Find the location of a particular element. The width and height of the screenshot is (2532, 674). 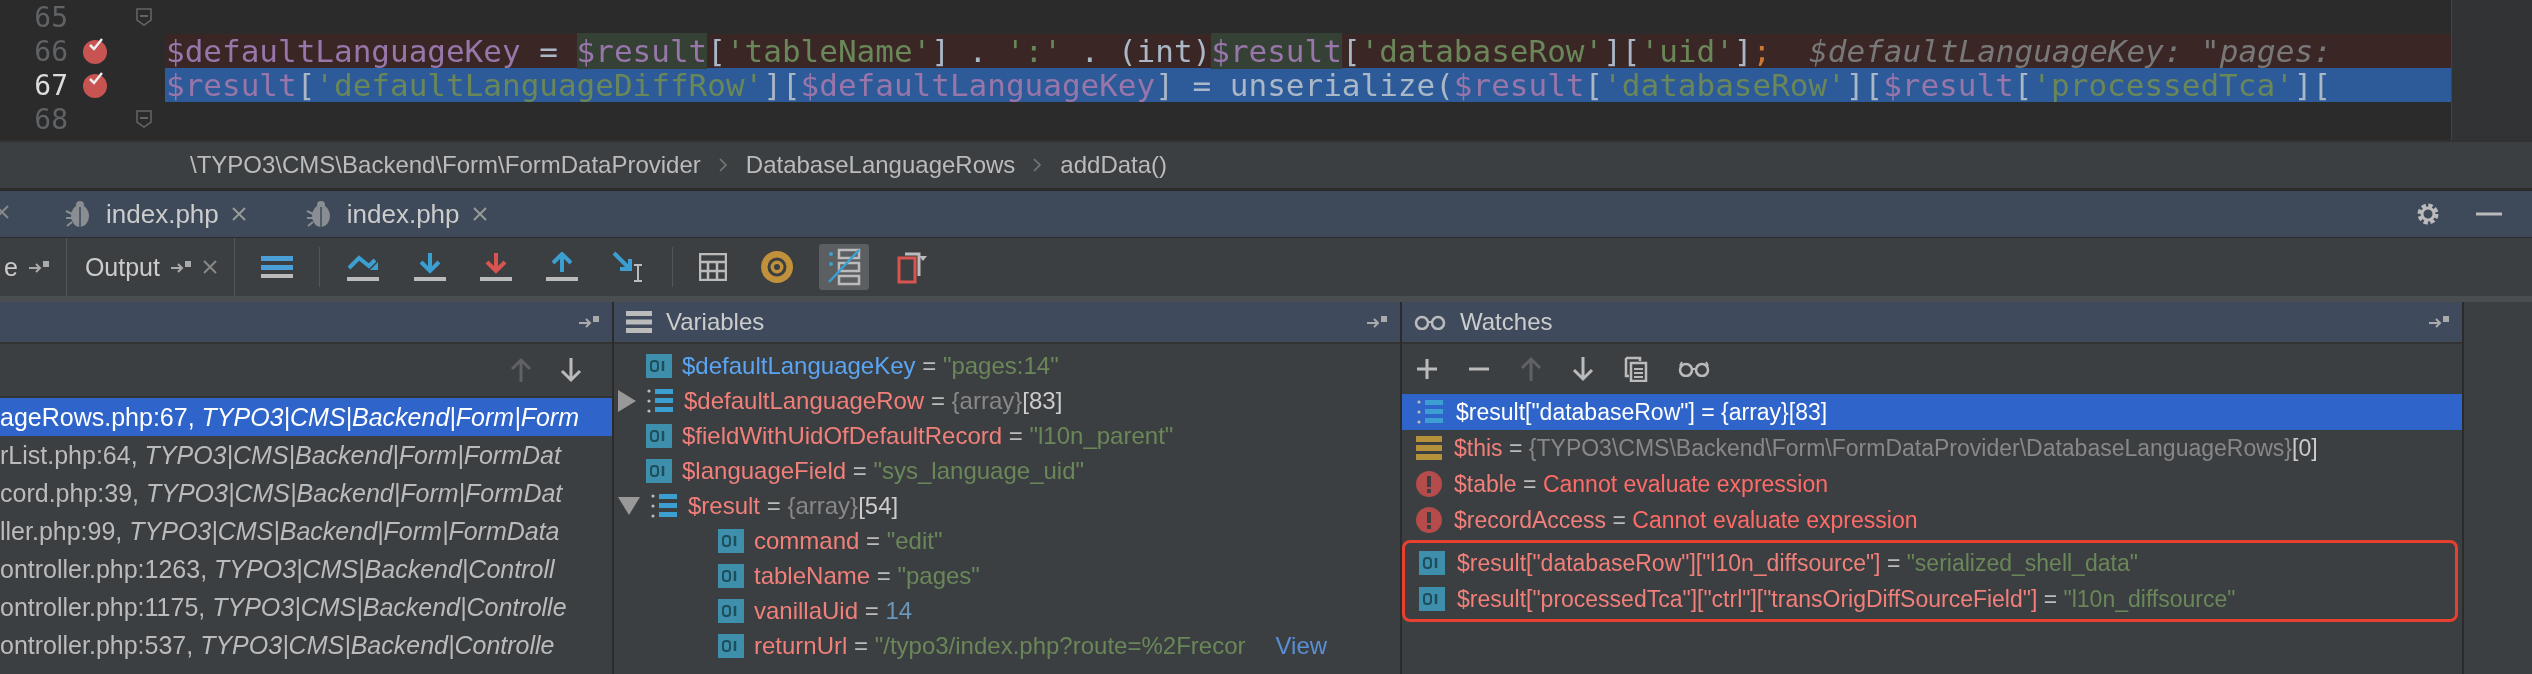

stack-icon is located at coordinates (1429, 448).